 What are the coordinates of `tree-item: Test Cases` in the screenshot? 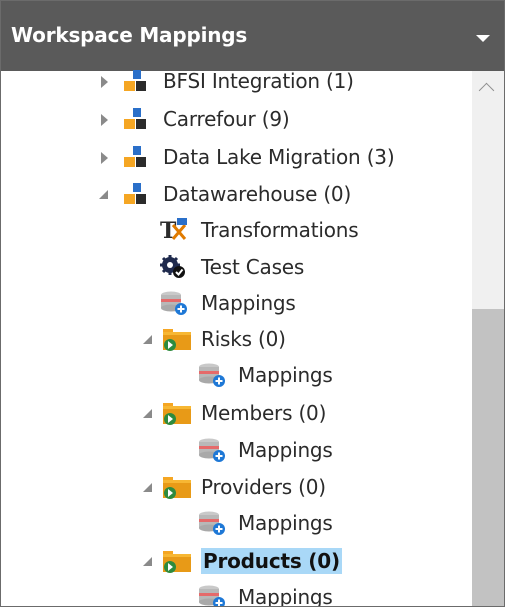 It's located at (236, 267).